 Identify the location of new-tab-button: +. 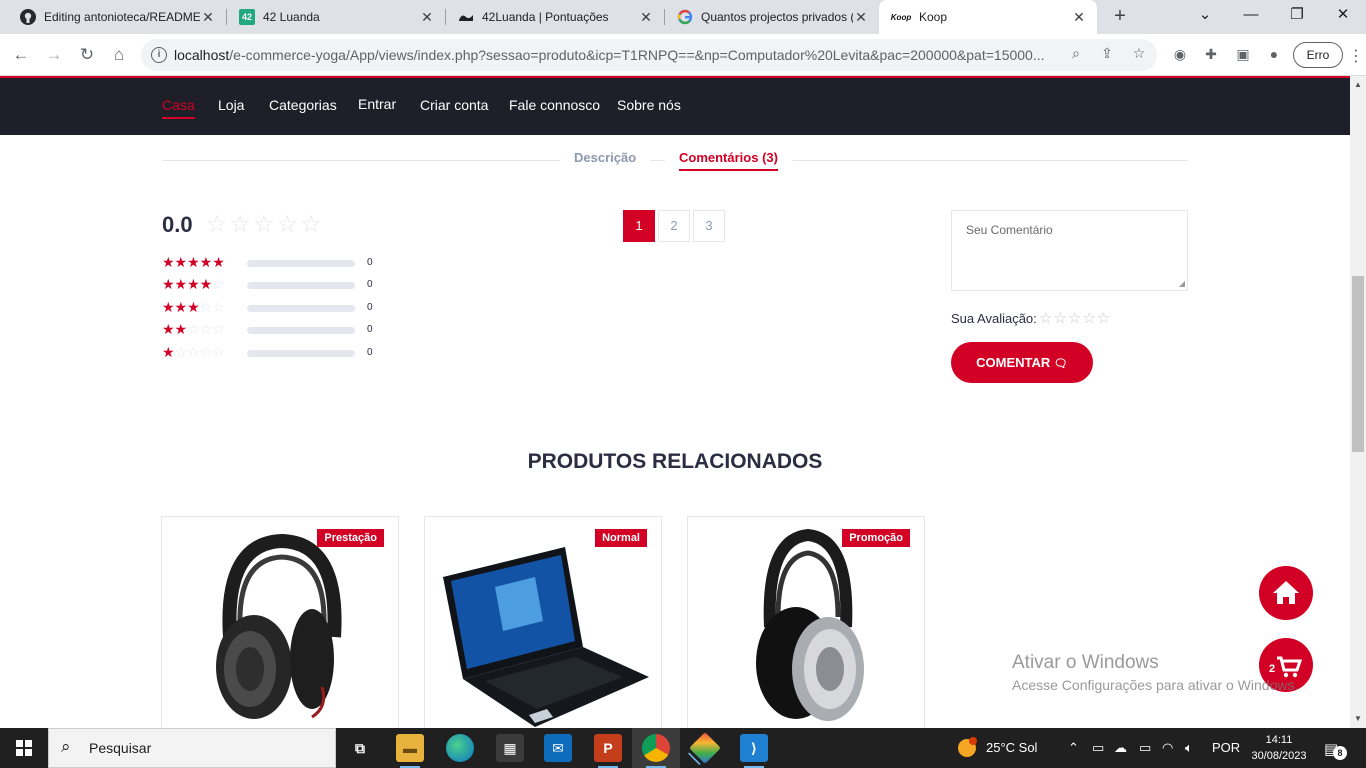
(1120, 16).